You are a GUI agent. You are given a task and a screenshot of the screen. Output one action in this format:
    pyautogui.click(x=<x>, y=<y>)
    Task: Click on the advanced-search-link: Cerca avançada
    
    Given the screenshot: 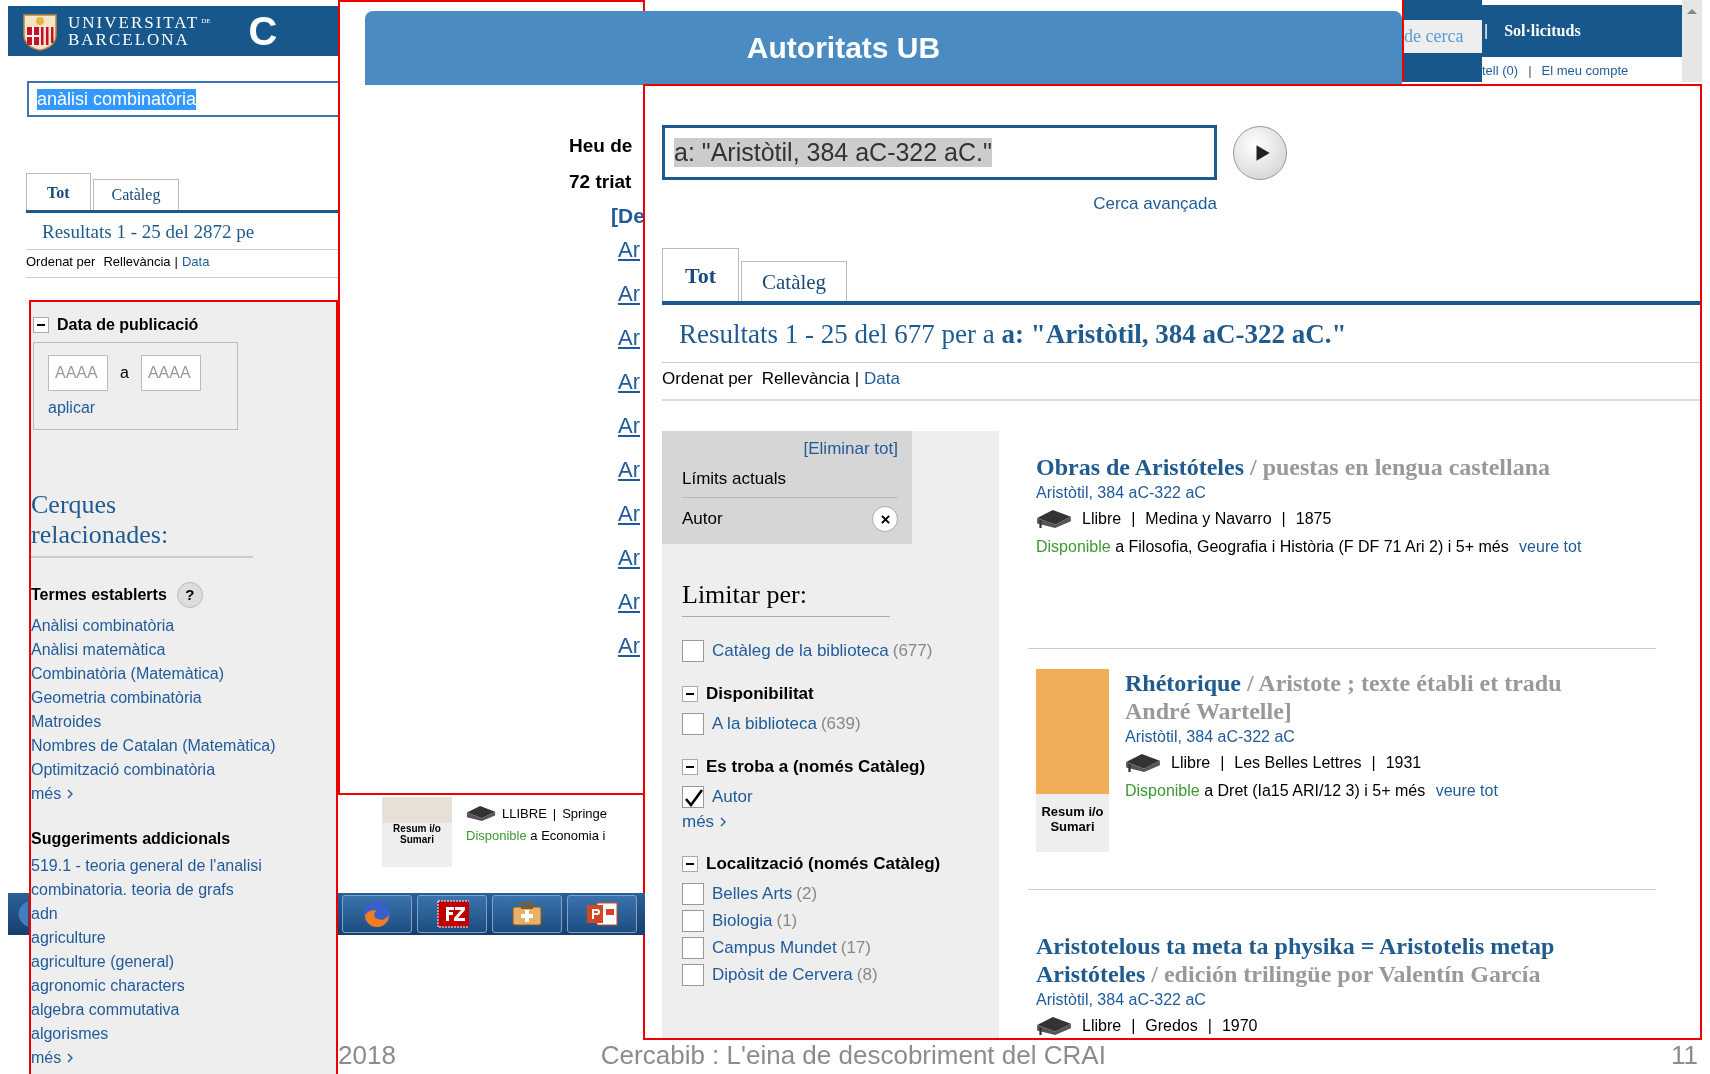 What is the action you would take?
    pyautogui.click(x=1155, y=203)
    